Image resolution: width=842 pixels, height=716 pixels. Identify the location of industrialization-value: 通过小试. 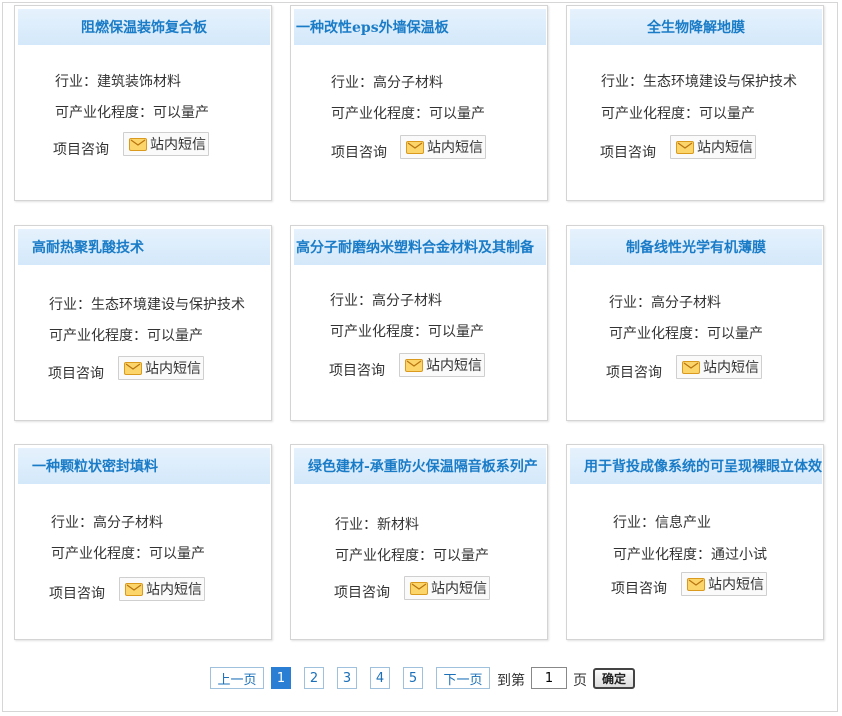
(739, 555).